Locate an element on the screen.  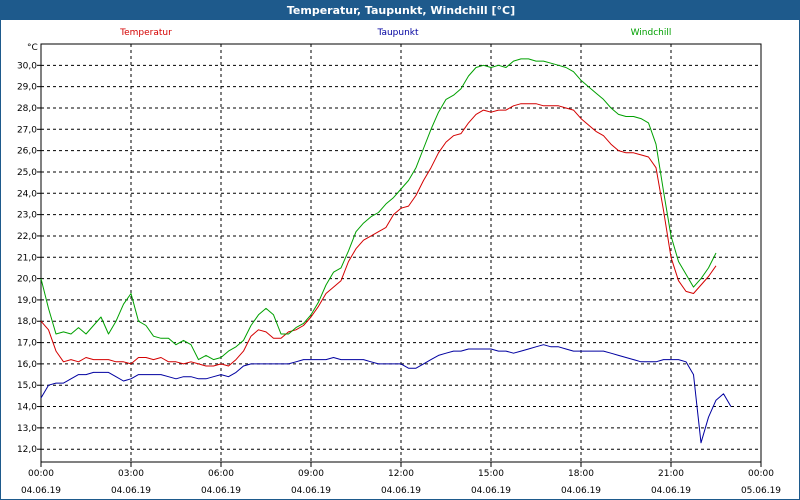
y-tick-label: 18,0 is located at coordinates (27, 322).